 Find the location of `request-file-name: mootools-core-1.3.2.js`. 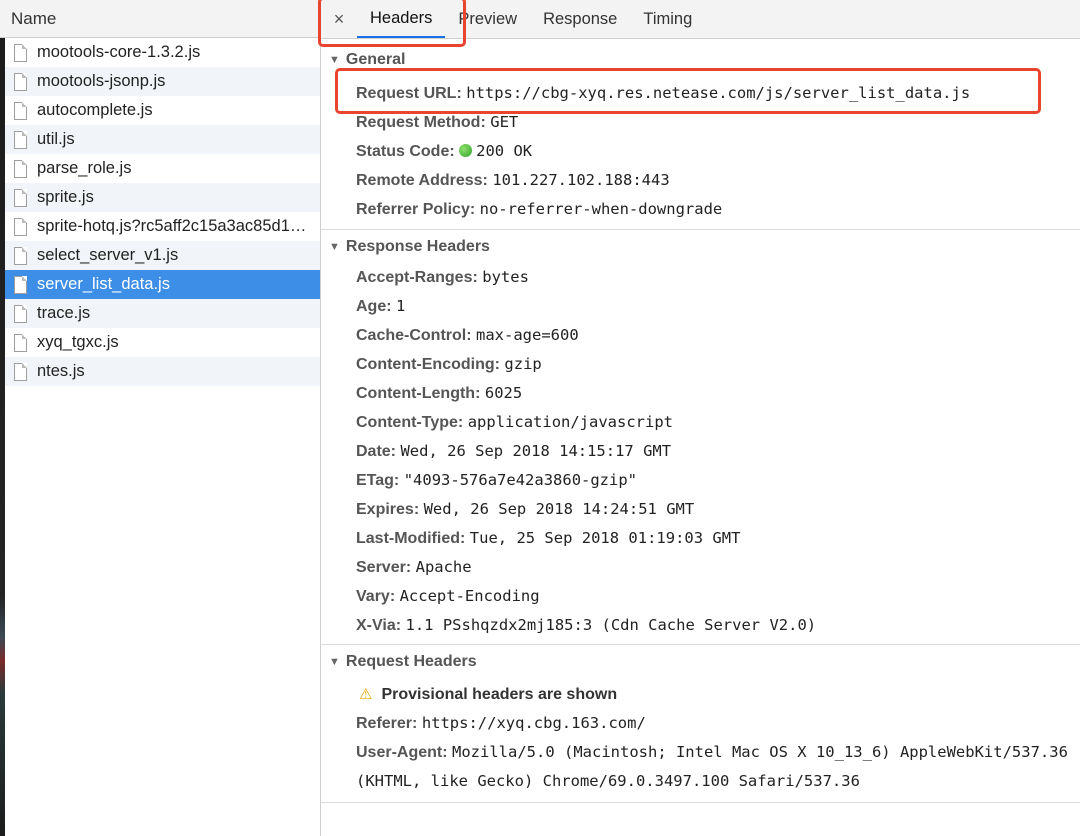

request-file-name: mootools-core-1.3.2.js is located at coordinates (119, 52).